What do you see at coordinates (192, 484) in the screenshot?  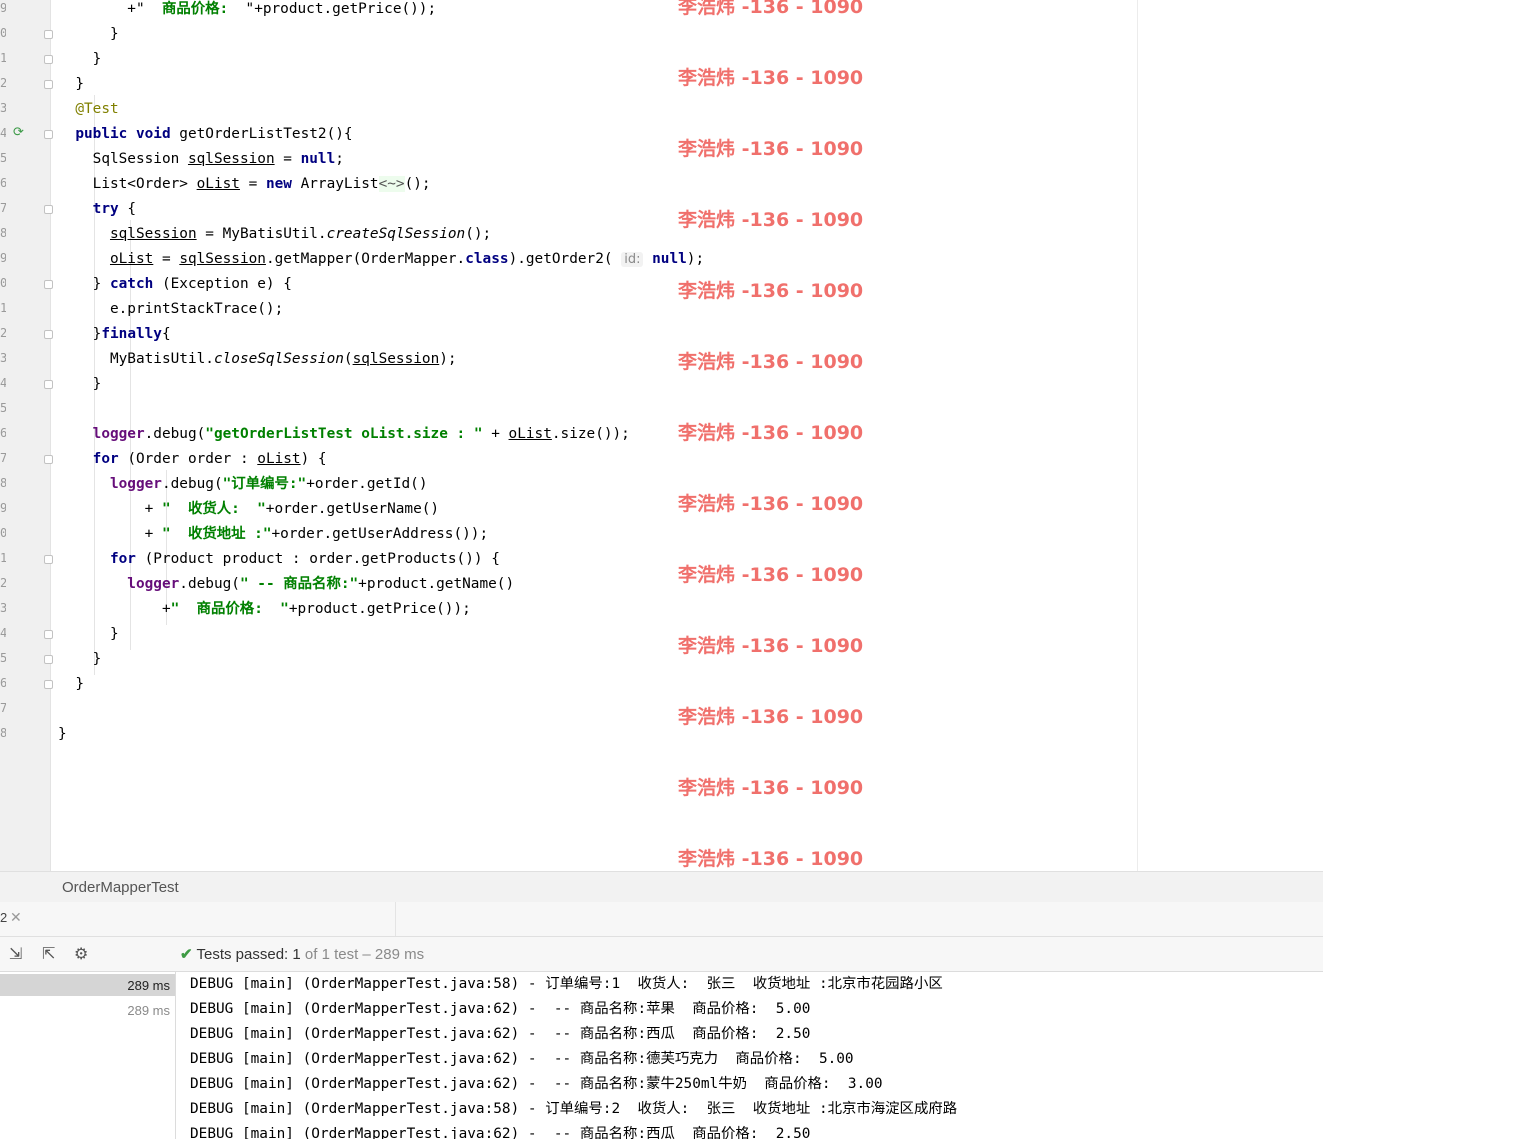 I see `code-token: .debug(` at bounding box center [192, 484].